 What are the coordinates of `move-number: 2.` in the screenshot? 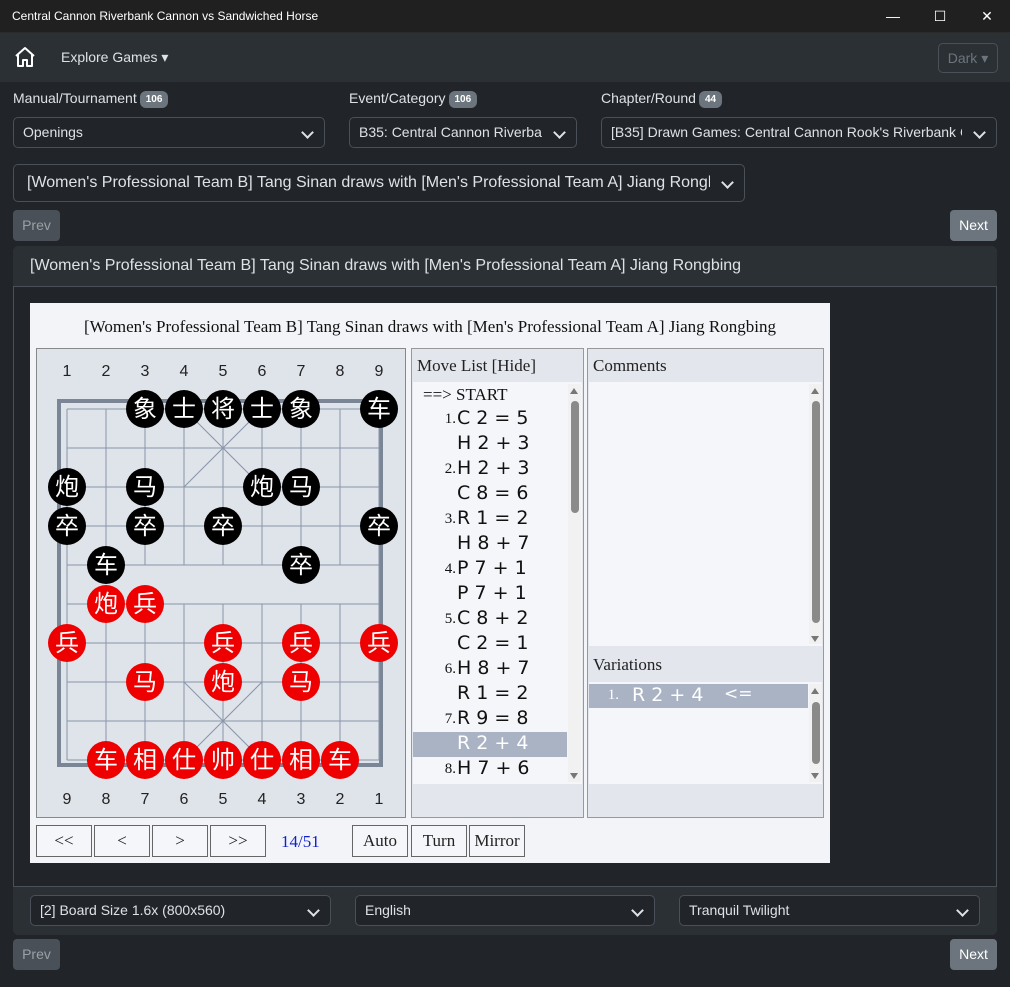 It's located at (450, 469).